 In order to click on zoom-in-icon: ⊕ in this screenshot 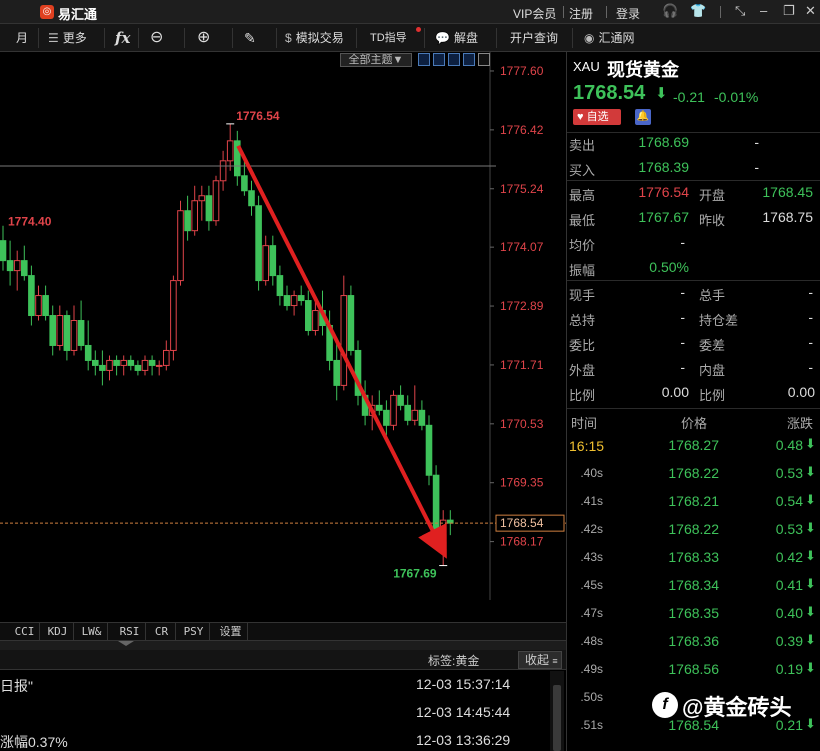, I will do `click(203, 38)`.